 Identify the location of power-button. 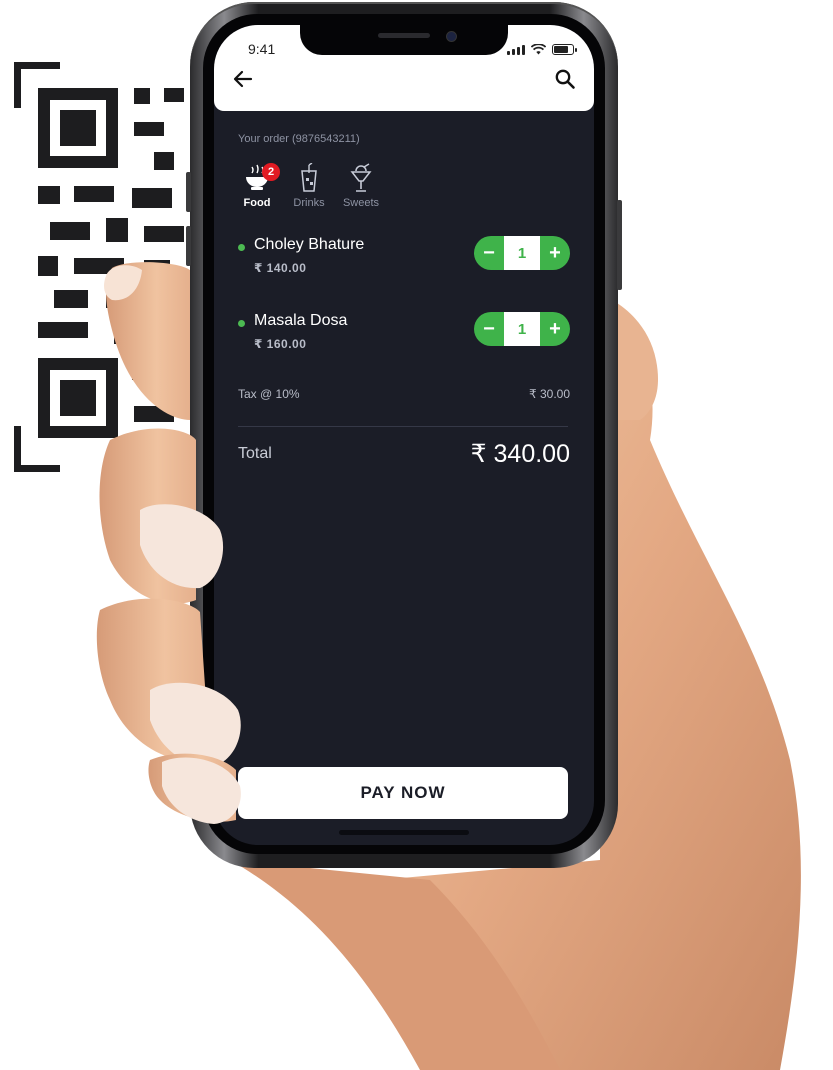
(619, 245).